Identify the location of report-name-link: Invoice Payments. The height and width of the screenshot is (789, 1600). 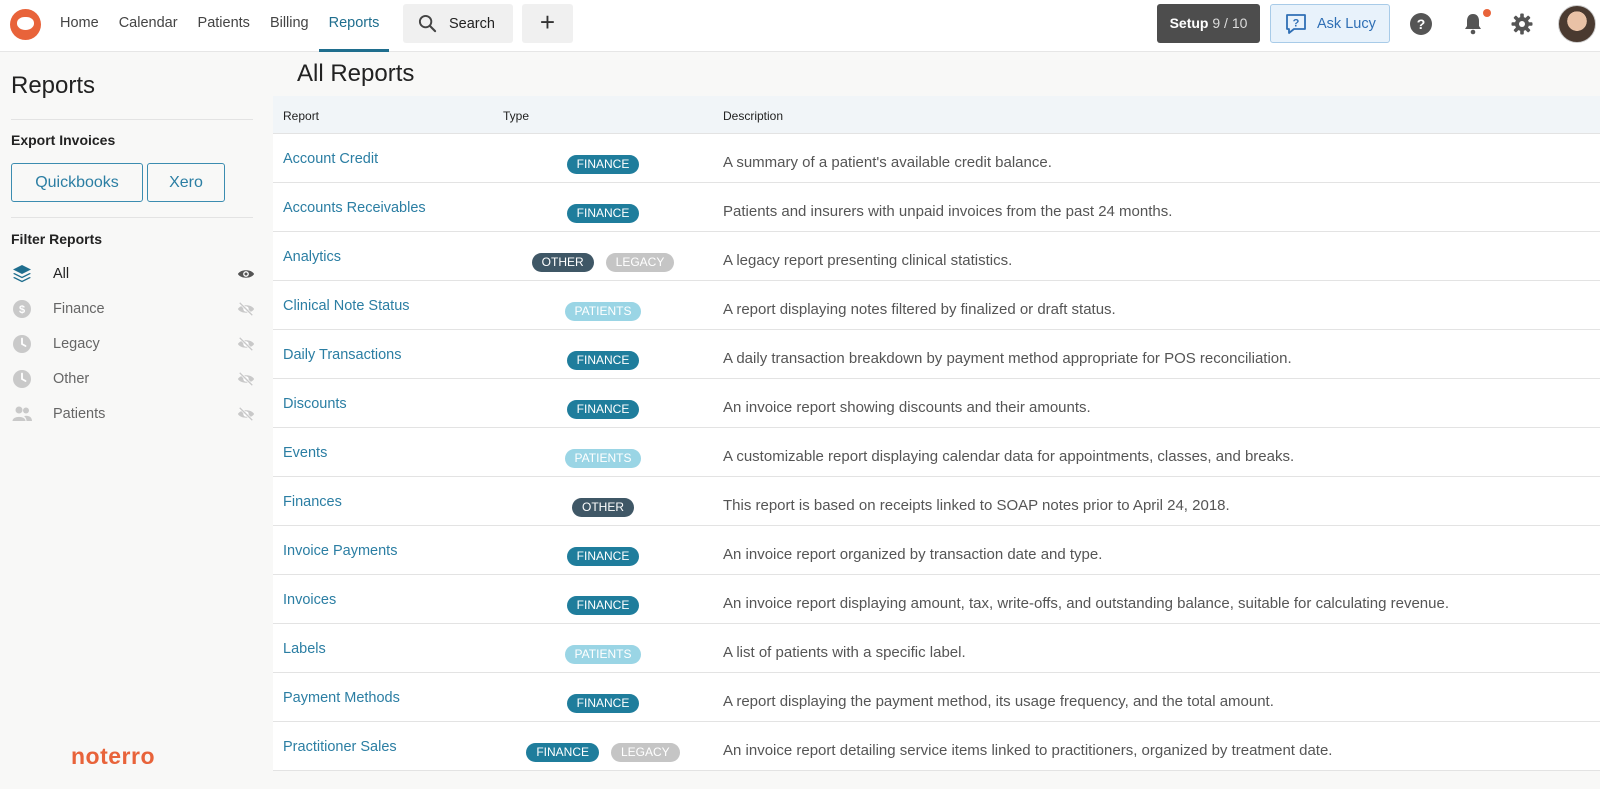
(340, 551).